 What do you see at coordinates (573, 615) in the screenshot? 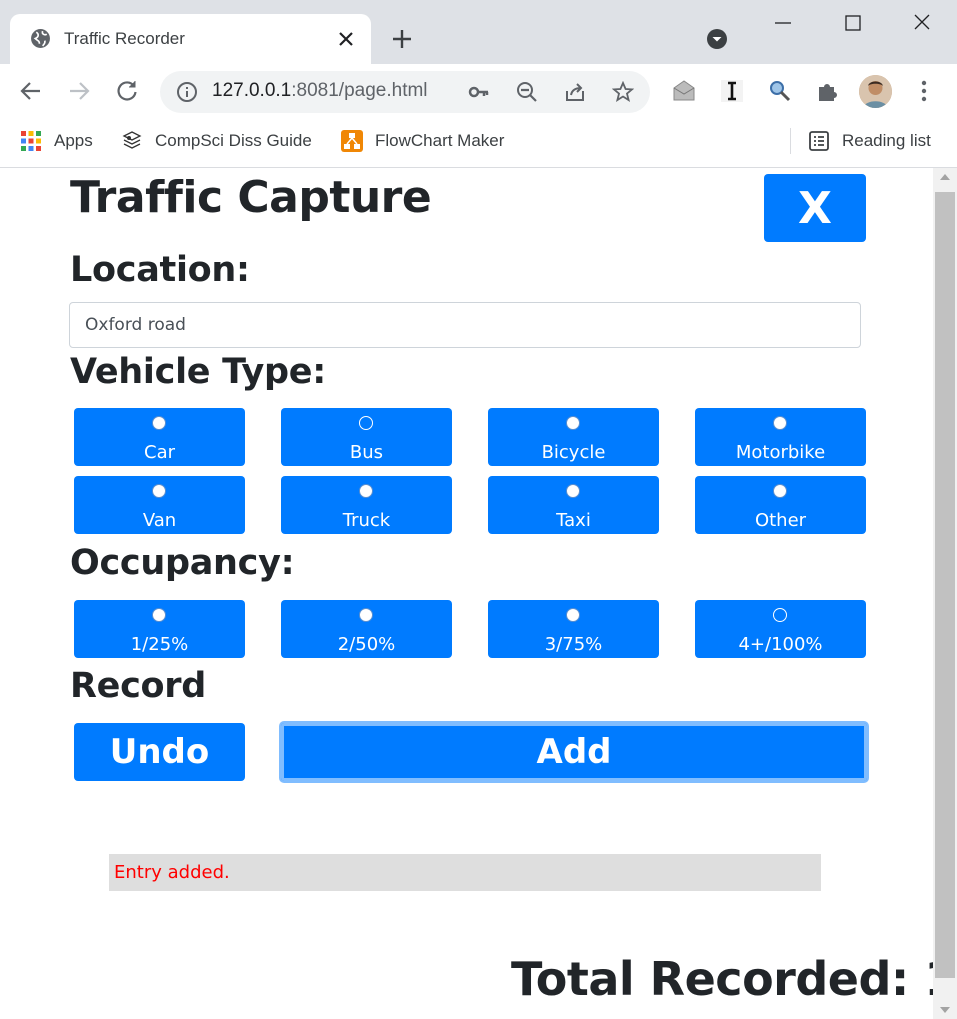
I see `occupancy-3-radio` at bounding box center [573, 615].